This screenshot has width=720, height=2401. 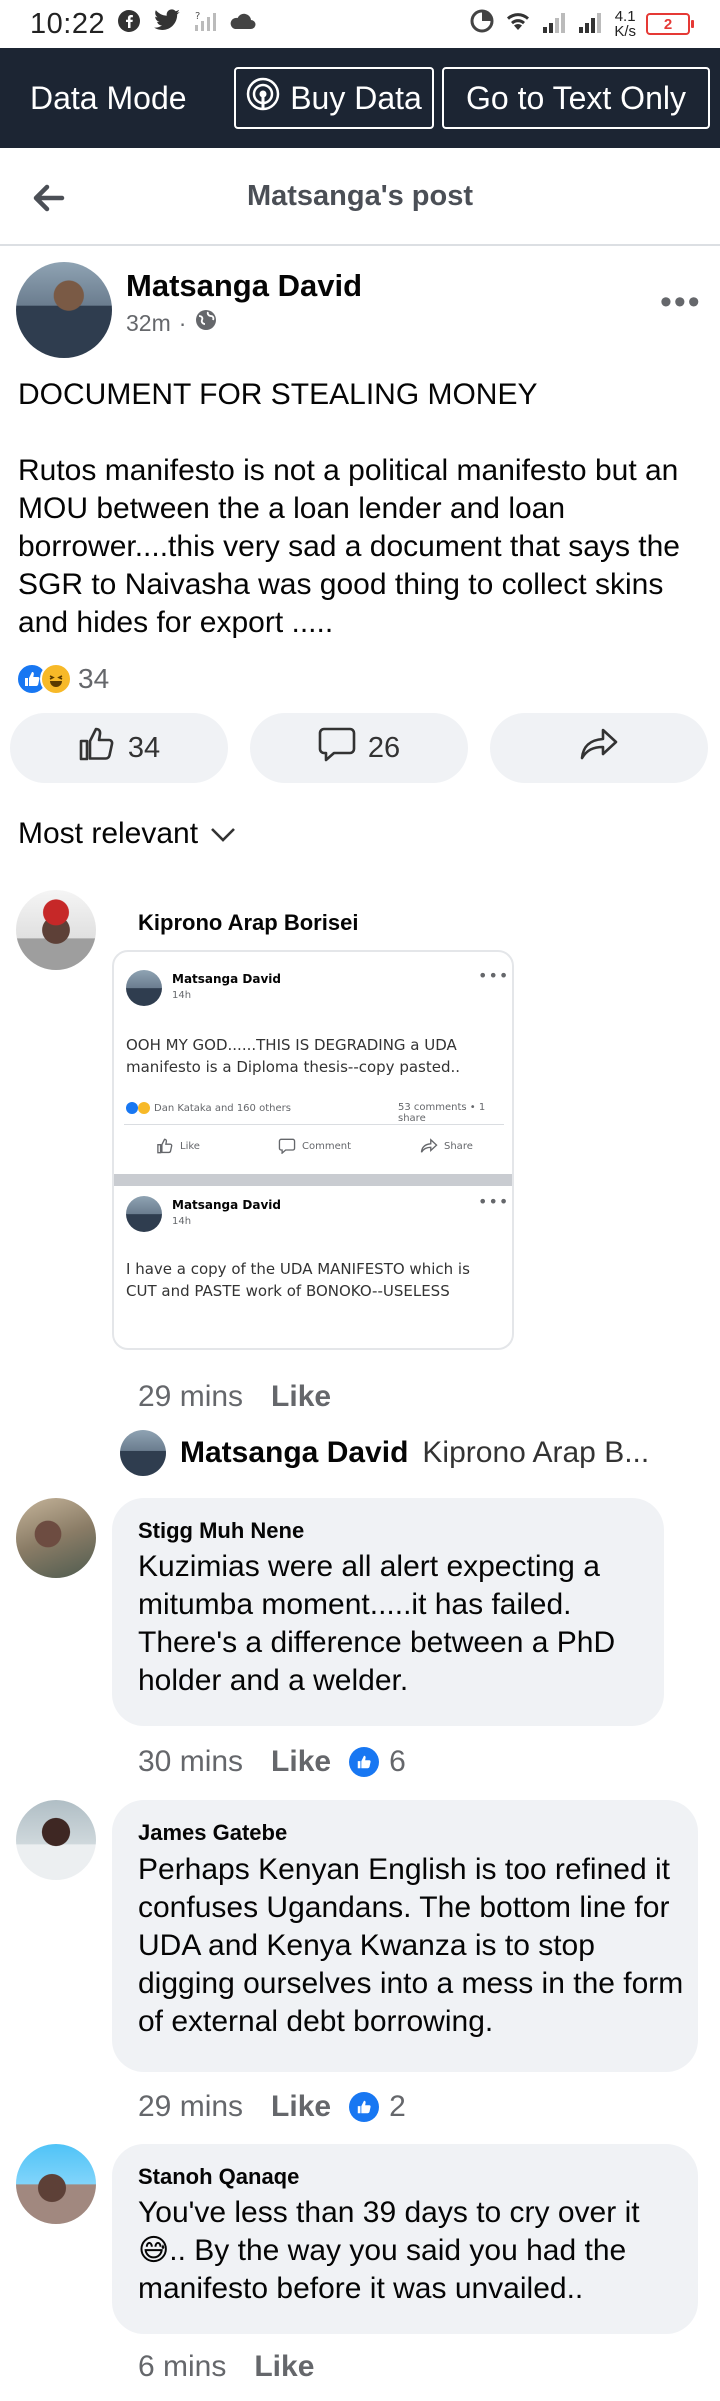 I want to click on page-title: Matsanga's post, so click(x=360, y=195).